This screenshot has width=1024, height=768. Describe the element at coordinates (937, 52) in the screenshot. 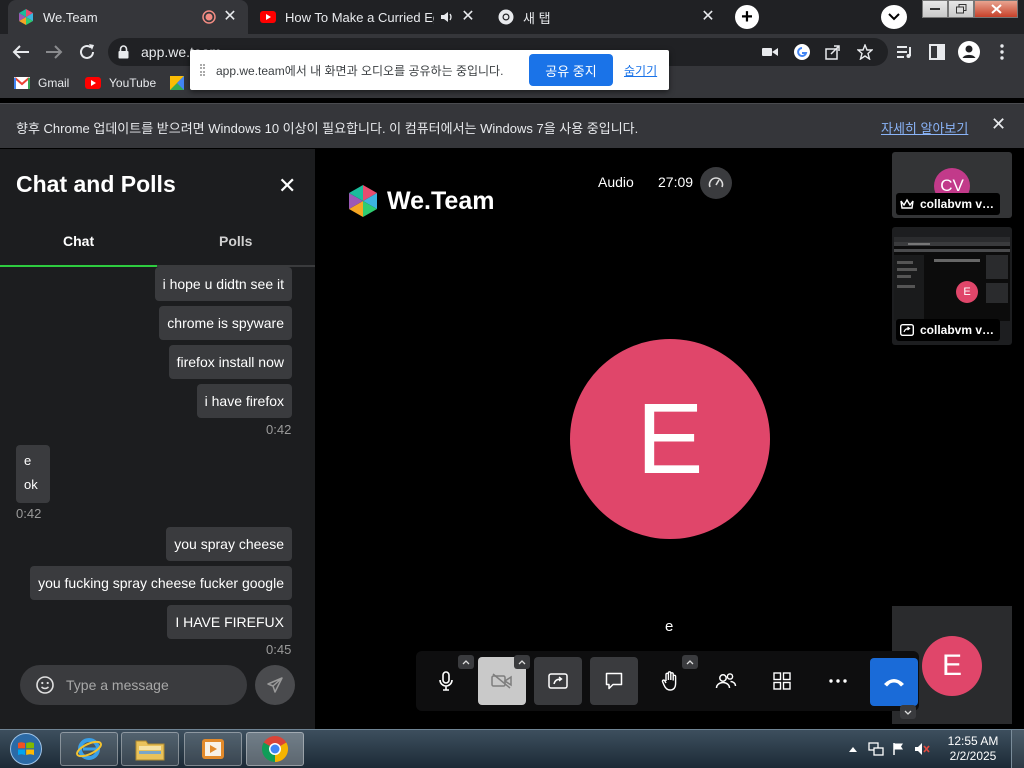

I see `side-panel-icon` at that location.